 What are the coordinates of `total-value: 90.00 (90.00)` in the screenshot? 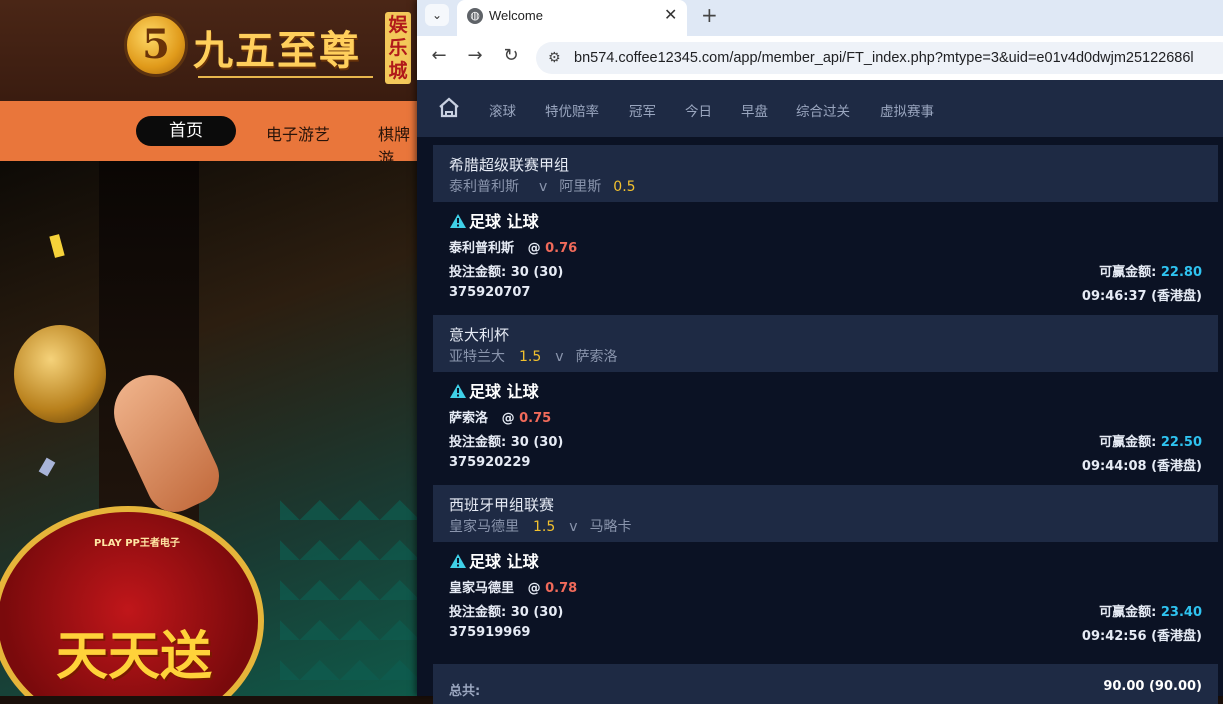 It's located at (1152, 686).